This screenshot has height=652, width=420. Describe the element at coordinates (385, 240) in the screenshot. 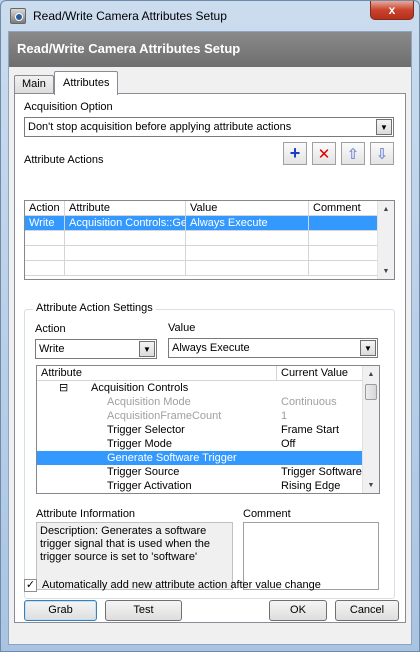

I see `actions-scrollbar: ▲ ▼` at that location.